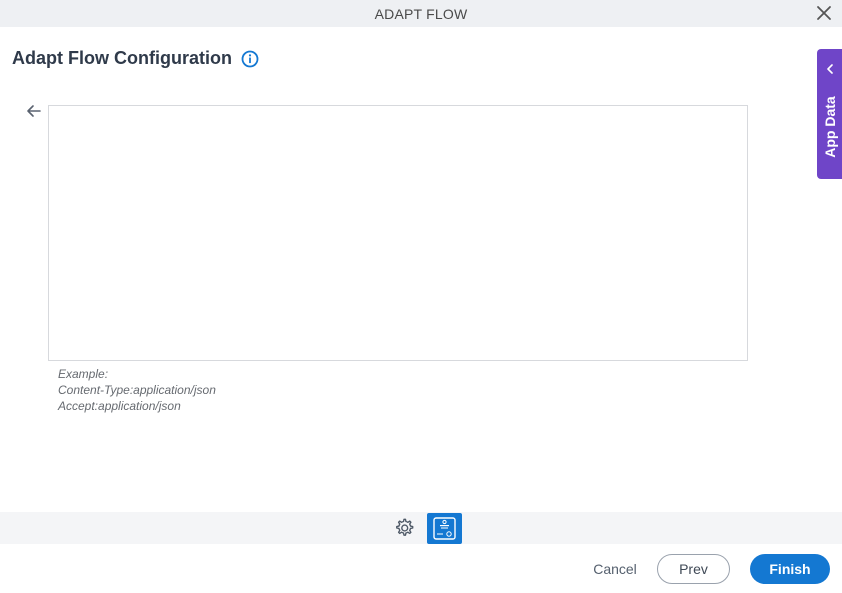 The image size is (842, 593). I want to click on close-icon, so click(824, 13).